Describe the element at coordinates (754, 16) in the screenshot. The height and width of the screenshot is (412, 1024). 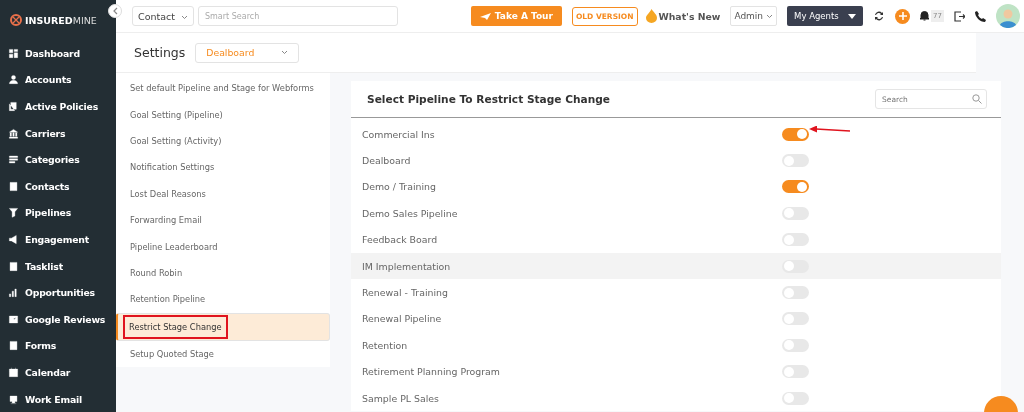
I see `role-dropdown: Admin` at that location.